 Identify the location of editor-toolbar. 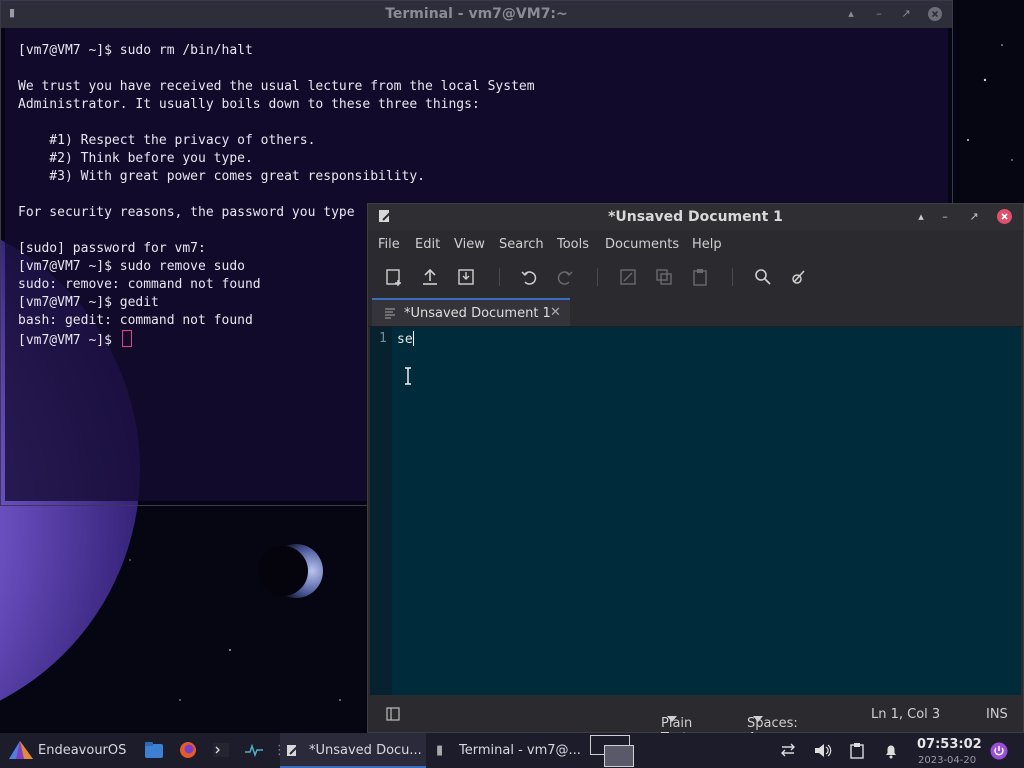
(695, 277).